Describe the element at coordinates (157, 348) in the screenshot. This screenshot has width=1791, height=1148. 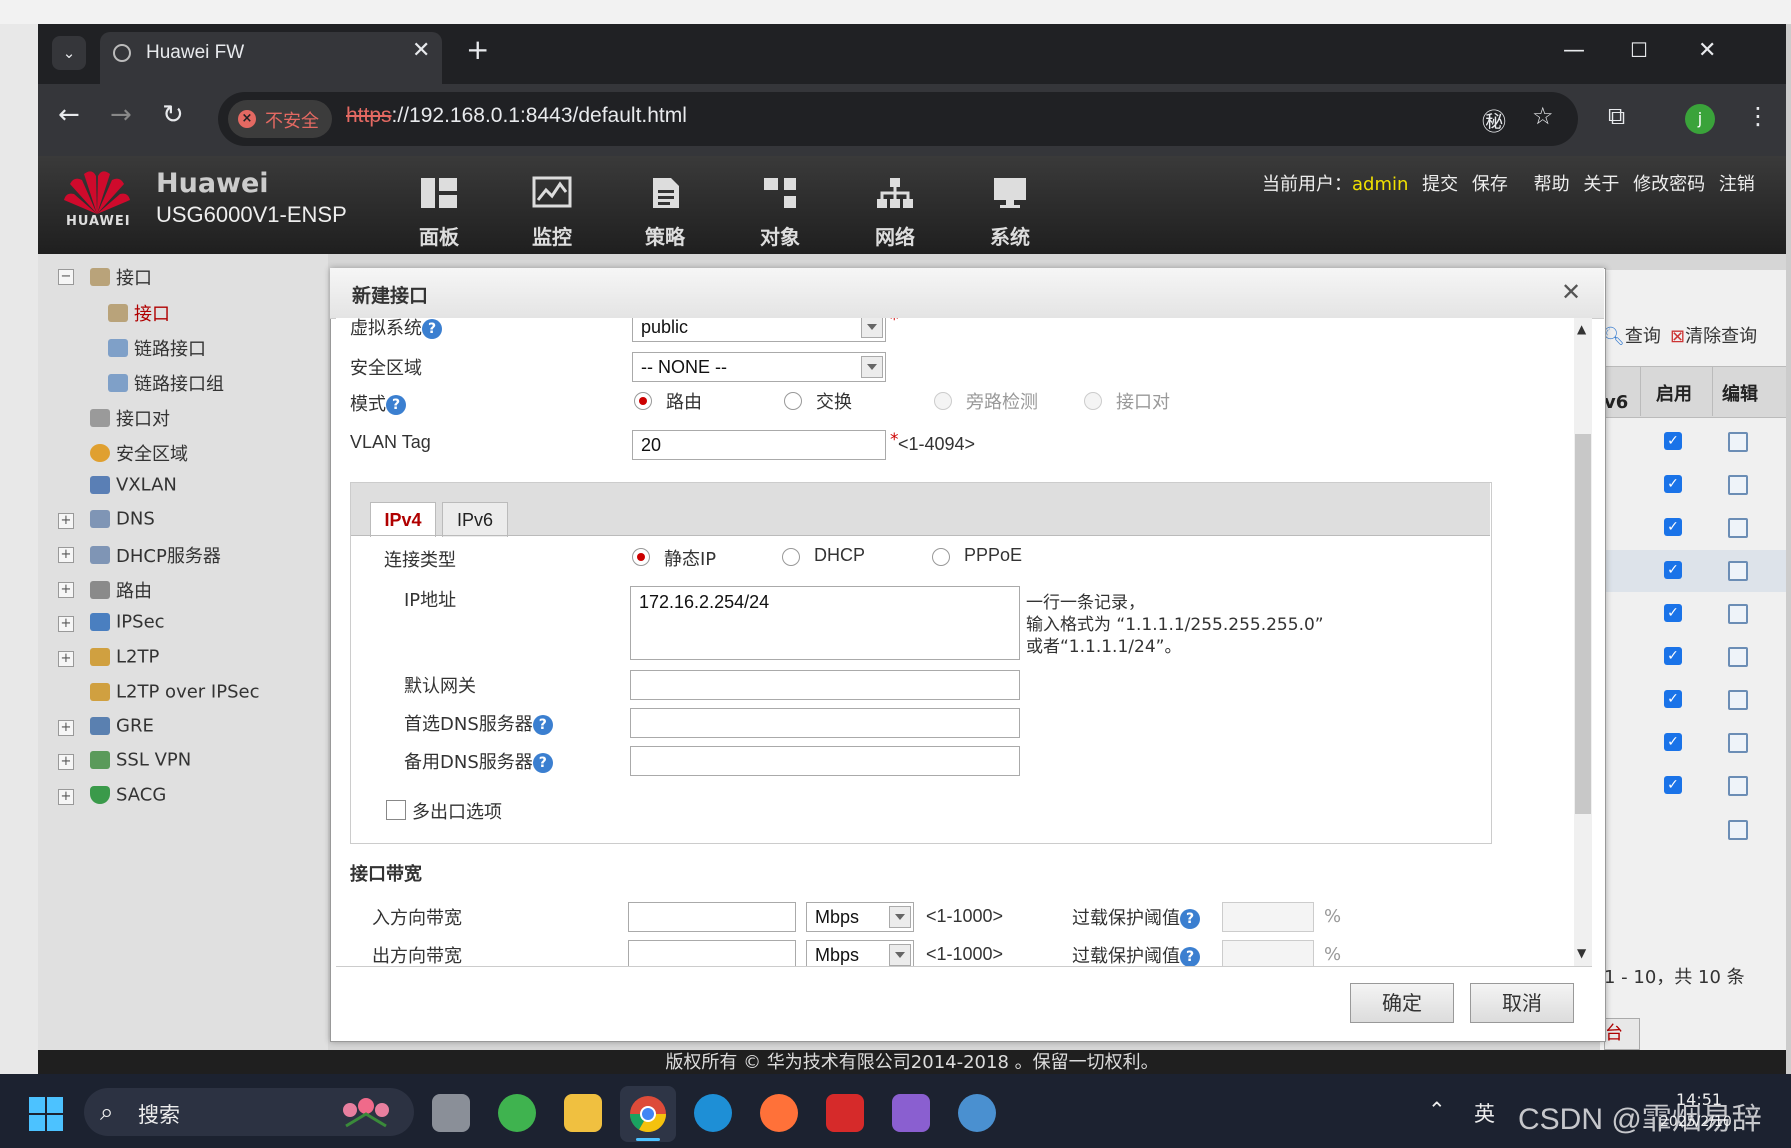
I see `tree-item-link-interface: 链路接口` at that location.